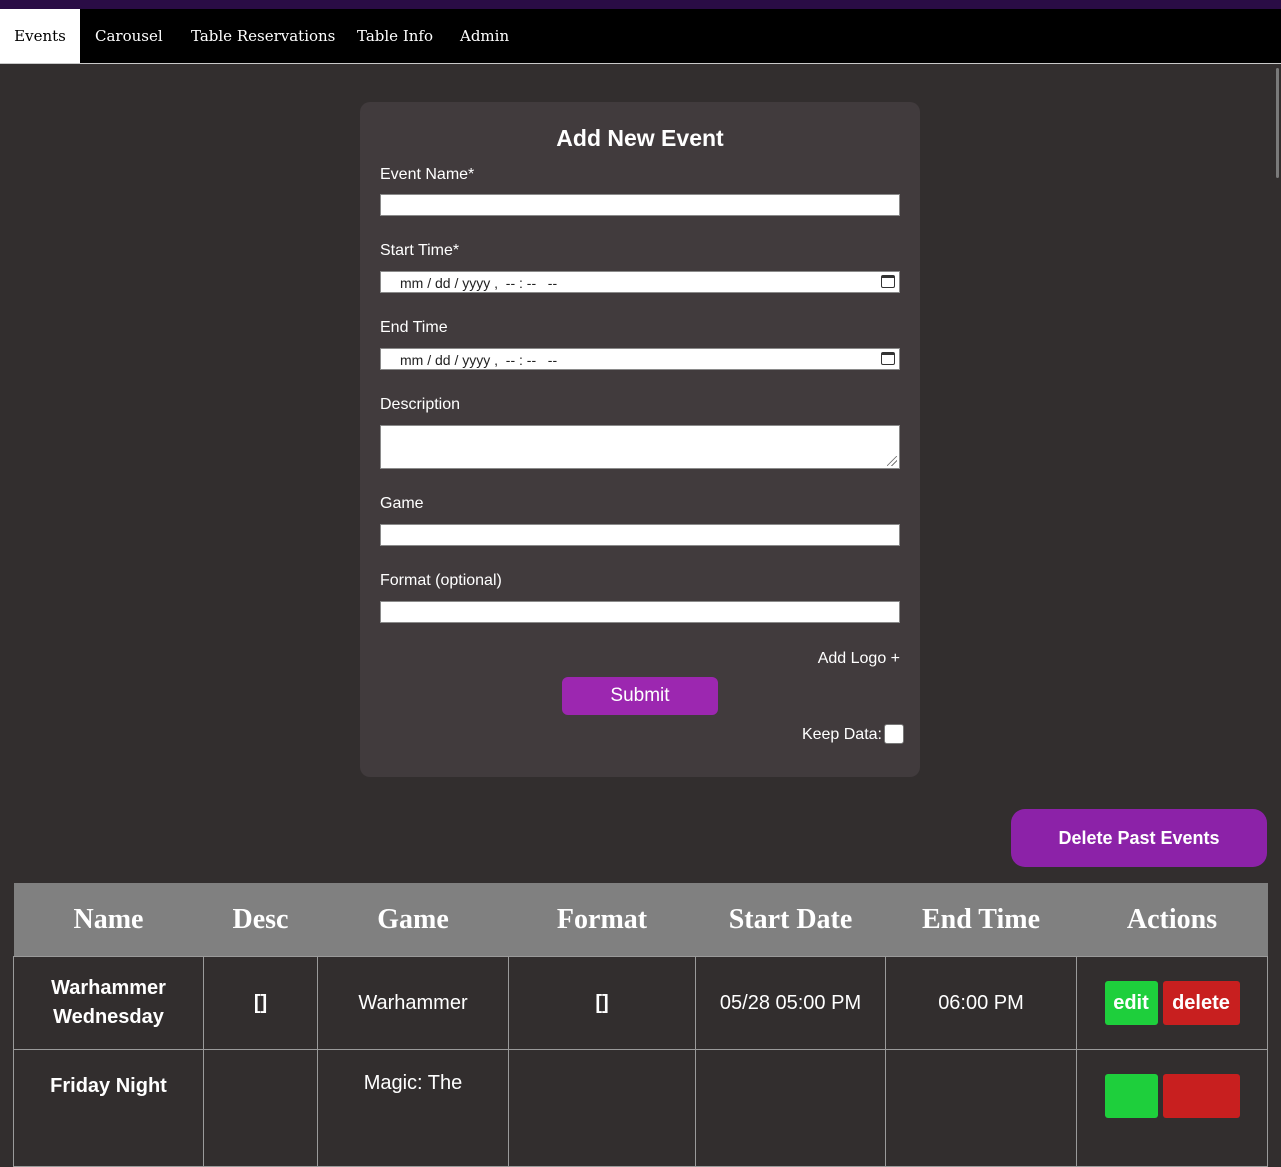  Describe the element at coordinates (859, 659) in the screenshot. I see `add-logo-link: Add Logo +` at that location.